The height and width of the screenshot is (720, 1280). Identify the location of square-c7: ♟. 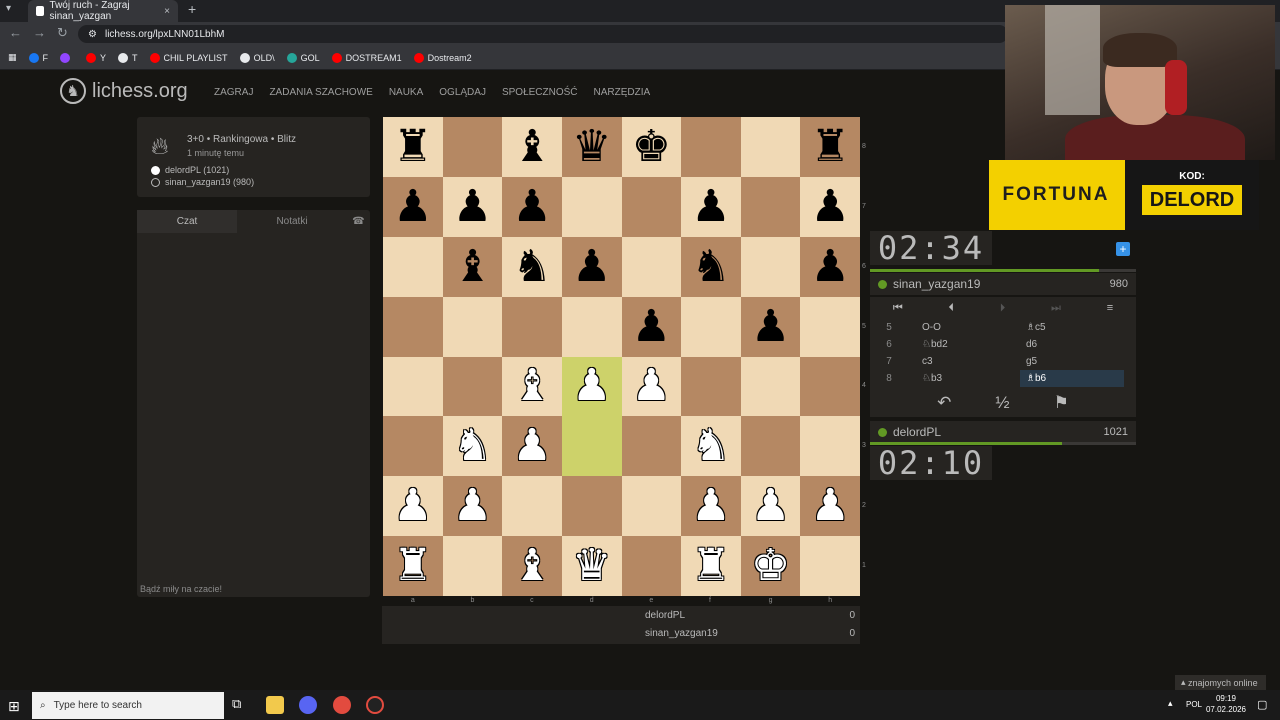
(532, 206).